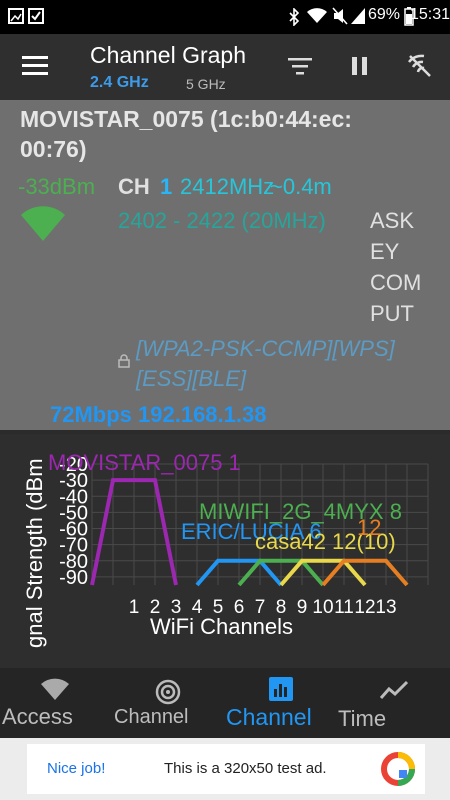  Describe the element at coordinates (396, 282) in the screenshot. I see `vendor-line-3: COM` at that location.